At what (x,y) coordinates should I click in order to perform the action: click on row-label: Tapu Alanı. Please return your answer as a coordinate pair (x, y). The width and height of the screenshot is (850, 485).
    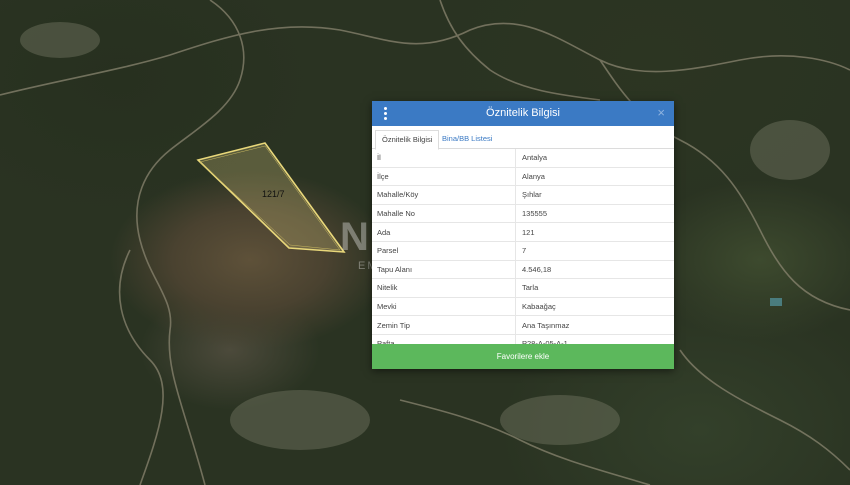
    Looking at the image, I should click on (444, 270).